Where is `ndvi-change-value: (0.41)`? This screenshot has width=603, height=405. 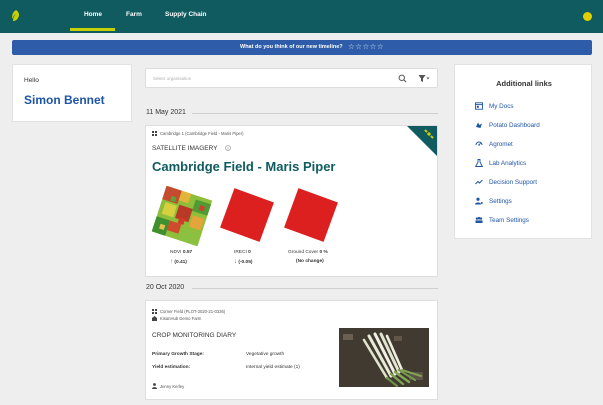 ndvi-change-value: (0.41) is located at coordinates (180, 262).